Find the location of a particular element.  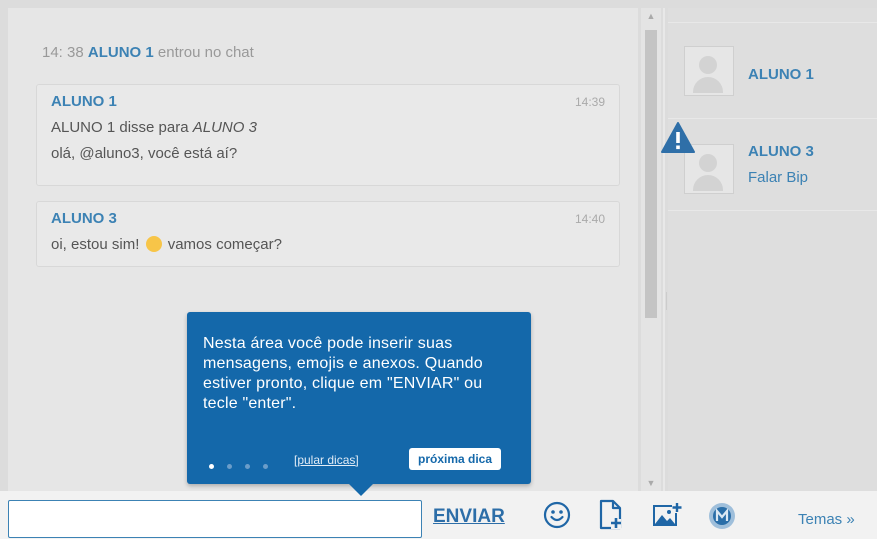

theme-avatar-icon is located at coordinates (722, 516).